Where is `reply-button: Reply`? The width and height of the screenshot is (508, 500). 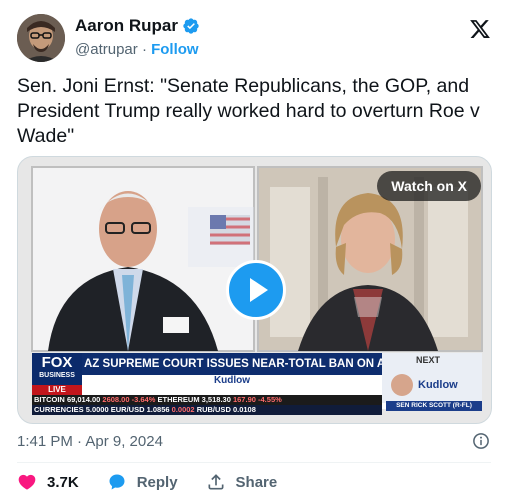
reply-button: Reply is located at coordinates (142, 482).